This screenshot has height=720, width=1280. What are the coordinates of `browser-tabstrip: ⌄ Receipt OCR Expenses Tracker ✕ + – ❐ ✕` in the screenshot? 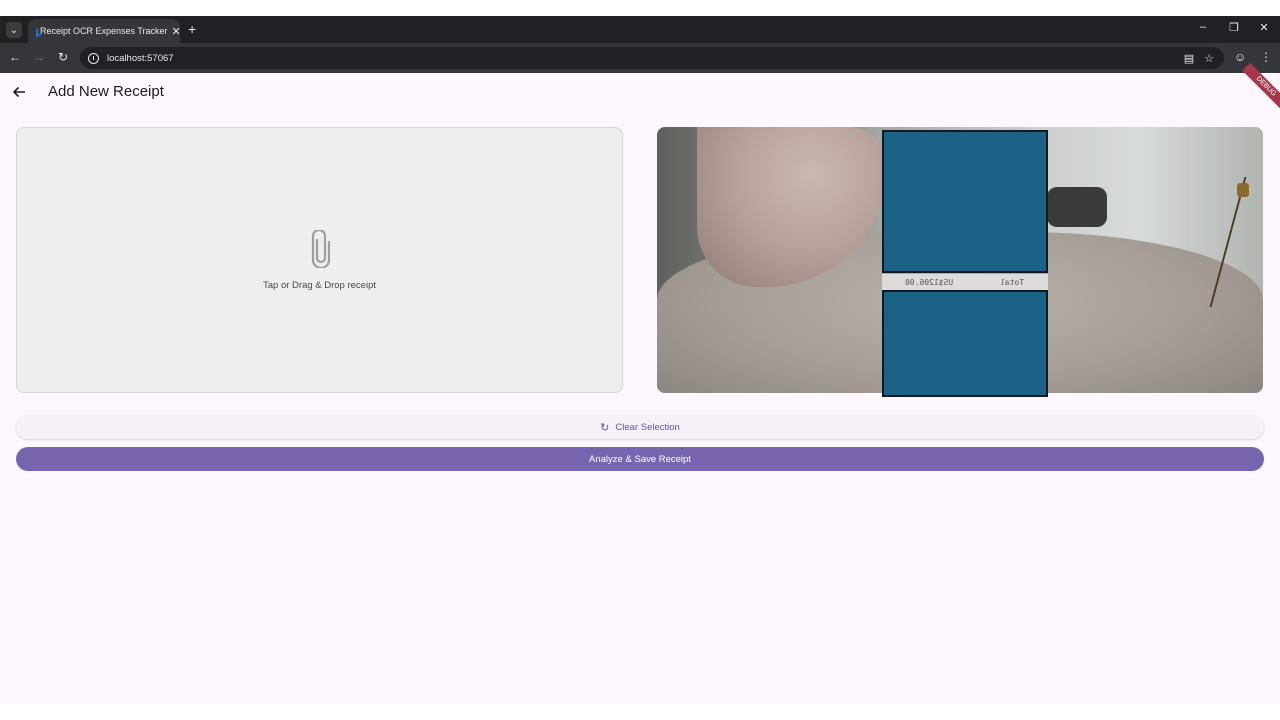 It's located at (640, 29).